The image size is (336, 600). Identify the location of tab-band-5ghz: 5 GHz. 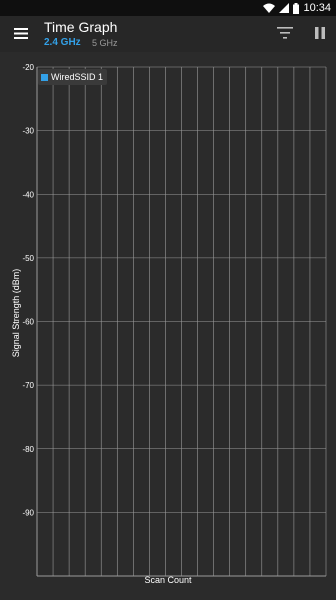
(105, 43).